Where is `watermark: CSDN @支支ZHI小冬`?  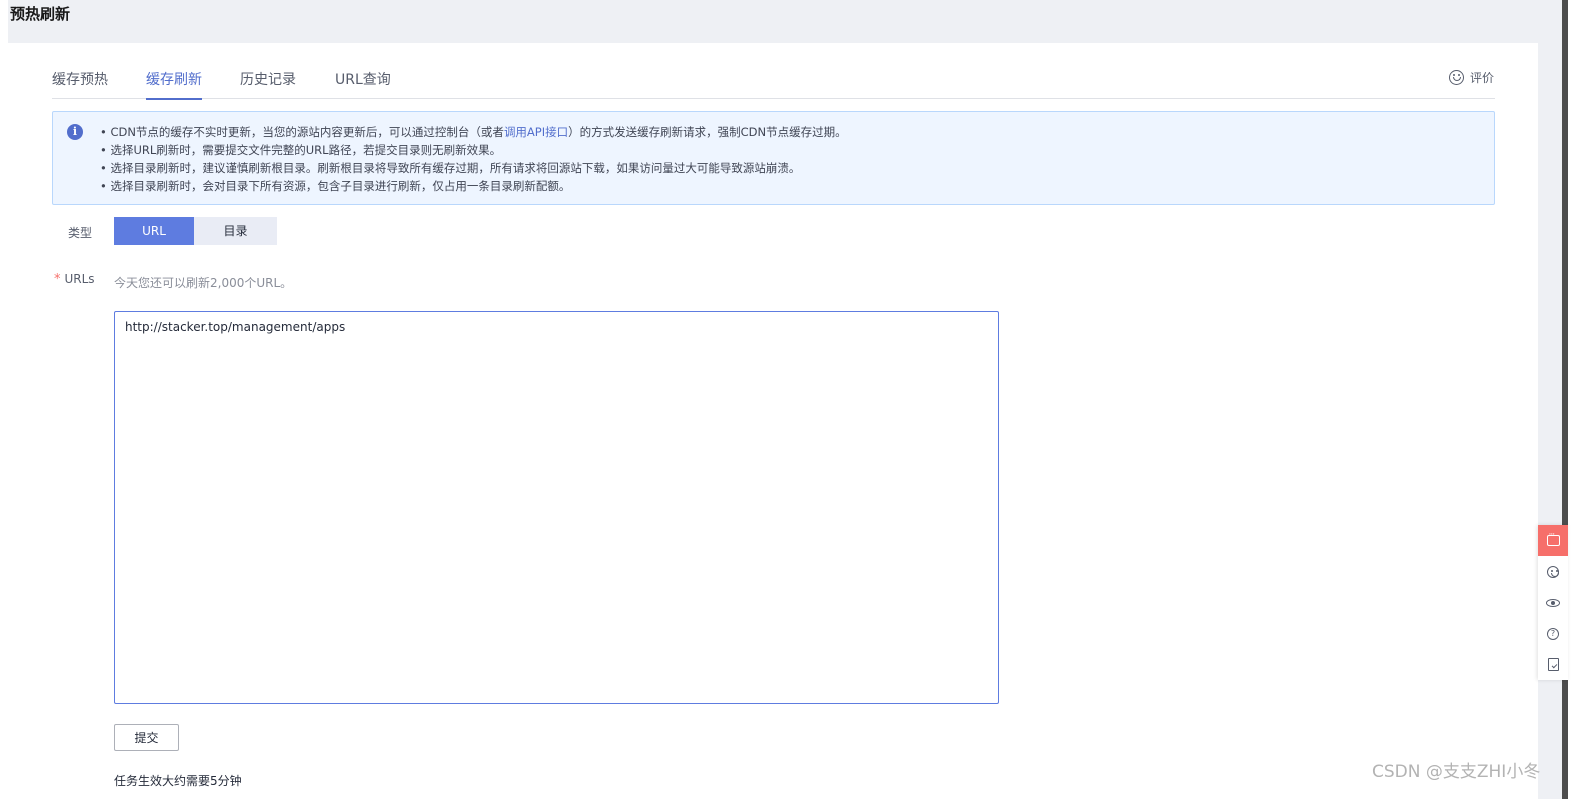
watermark: CSDN @支支ZHI小冬 is located at coordinates (1456, 772).